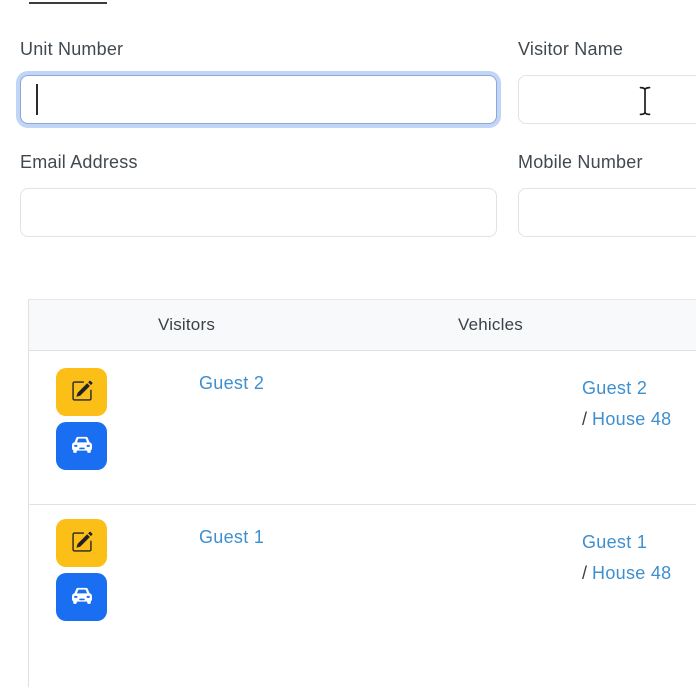 This screenshot has height=687, width=696. Describe the element at coordinates (268, 325) in the screenshot. I see `visitors-column-header: Visitors` at that location.